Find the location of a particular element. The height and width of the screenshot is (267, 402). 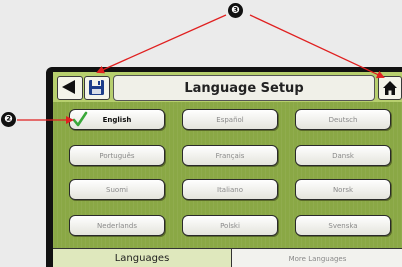

callout-arrow-home is located at coordinates (317, 46).